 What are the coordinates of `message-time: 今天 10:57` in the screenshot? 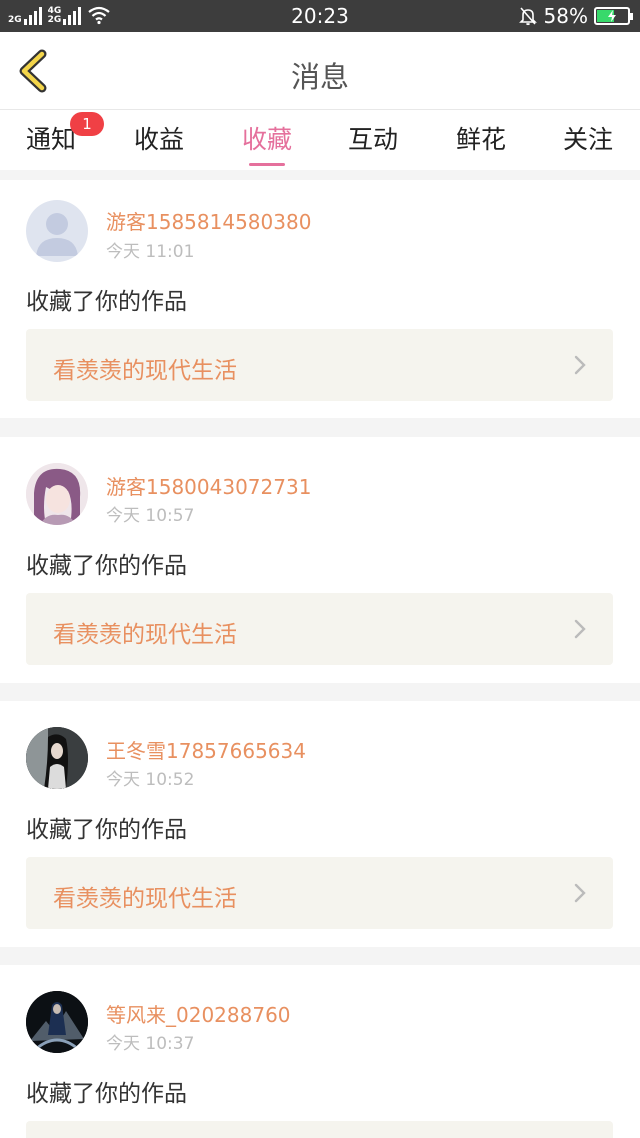 It's located at (150, 516).